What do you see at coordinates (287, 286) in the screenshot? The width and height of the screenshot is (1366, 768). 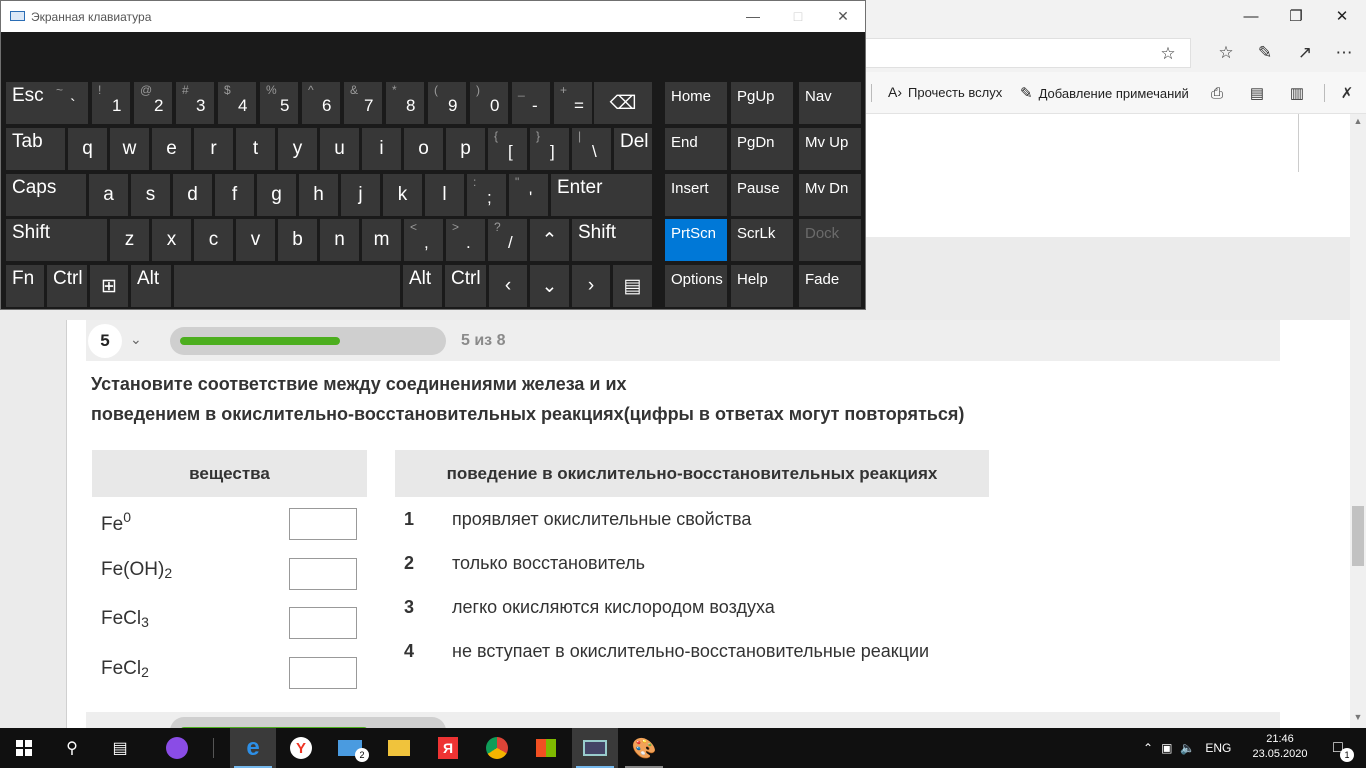 I see `key-space` at bounding box center [287, 286].